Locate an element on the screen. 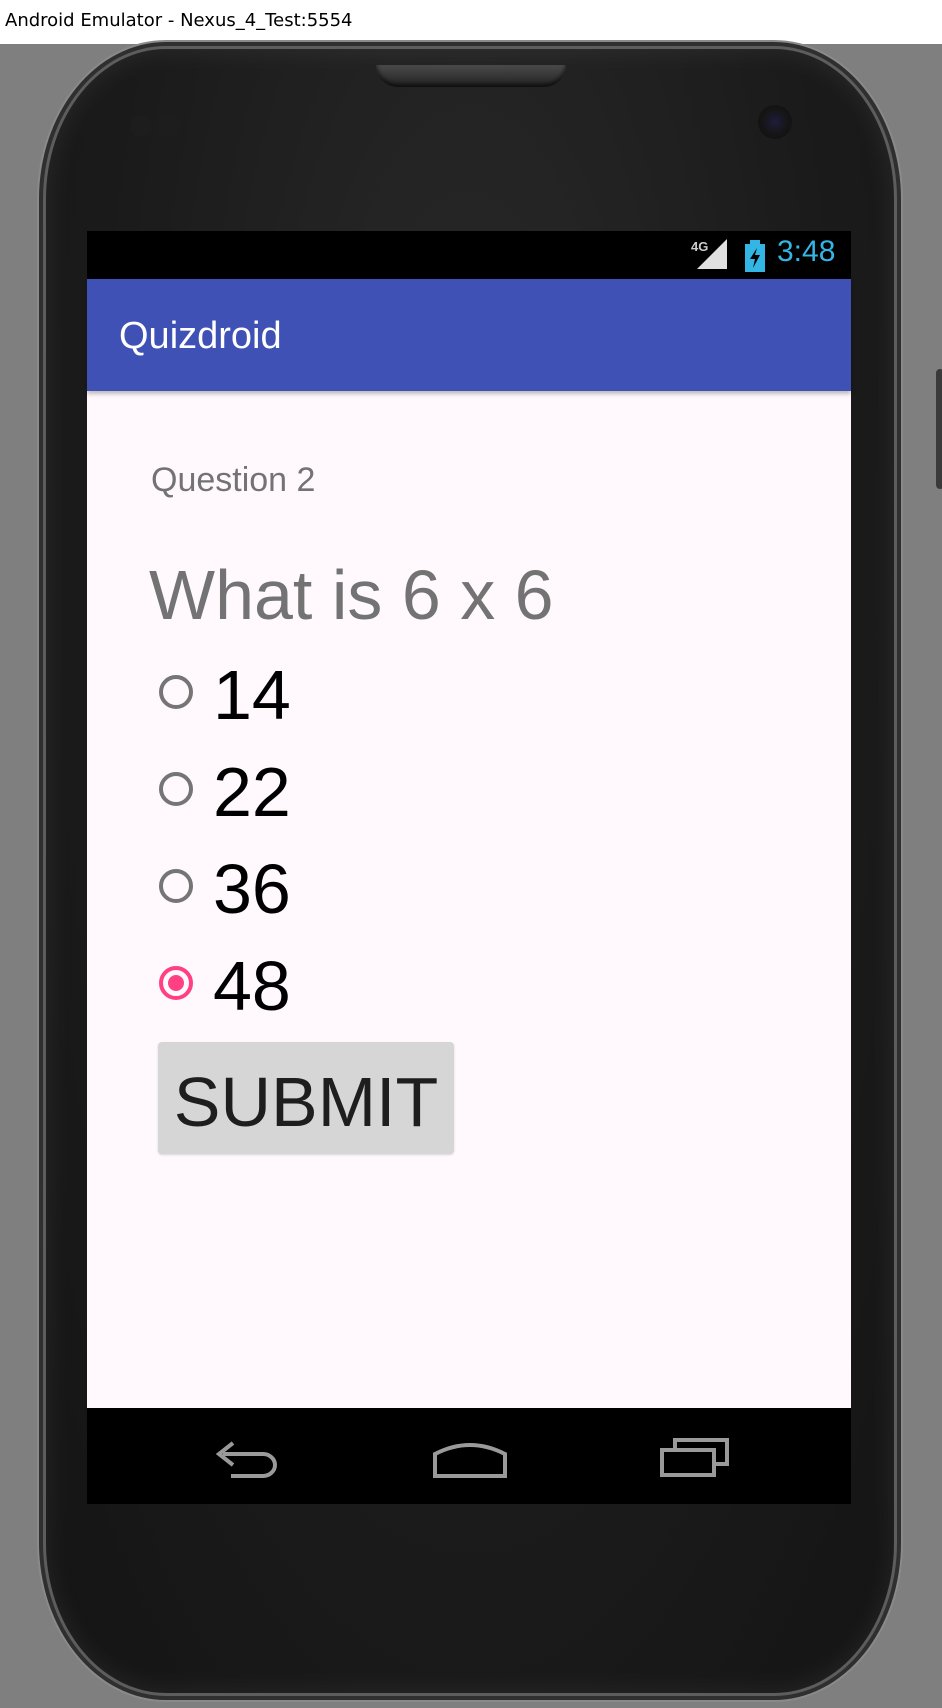 The height and width of the screenshot is (1708, 942). navigation-bar is located at coordinates (469, 1456).